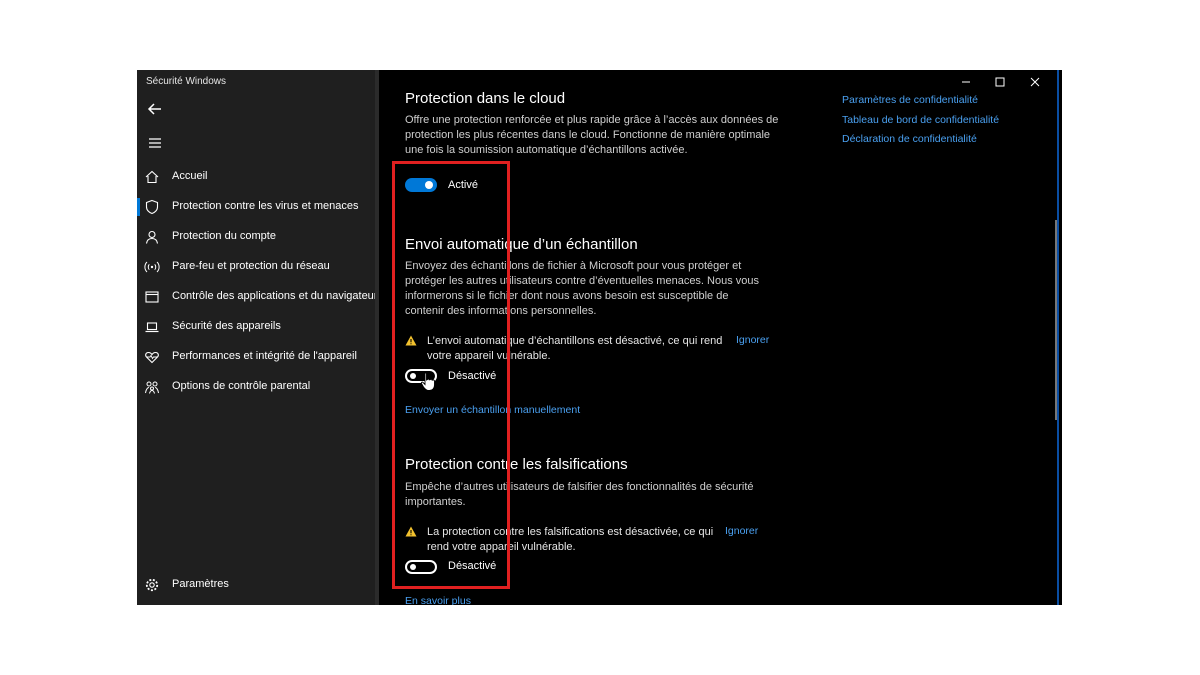  What do you see at coordinates (438, 600) in the screenshot?
I see `learn-more-link: En savoir plus` at bounding box center [438, 600].